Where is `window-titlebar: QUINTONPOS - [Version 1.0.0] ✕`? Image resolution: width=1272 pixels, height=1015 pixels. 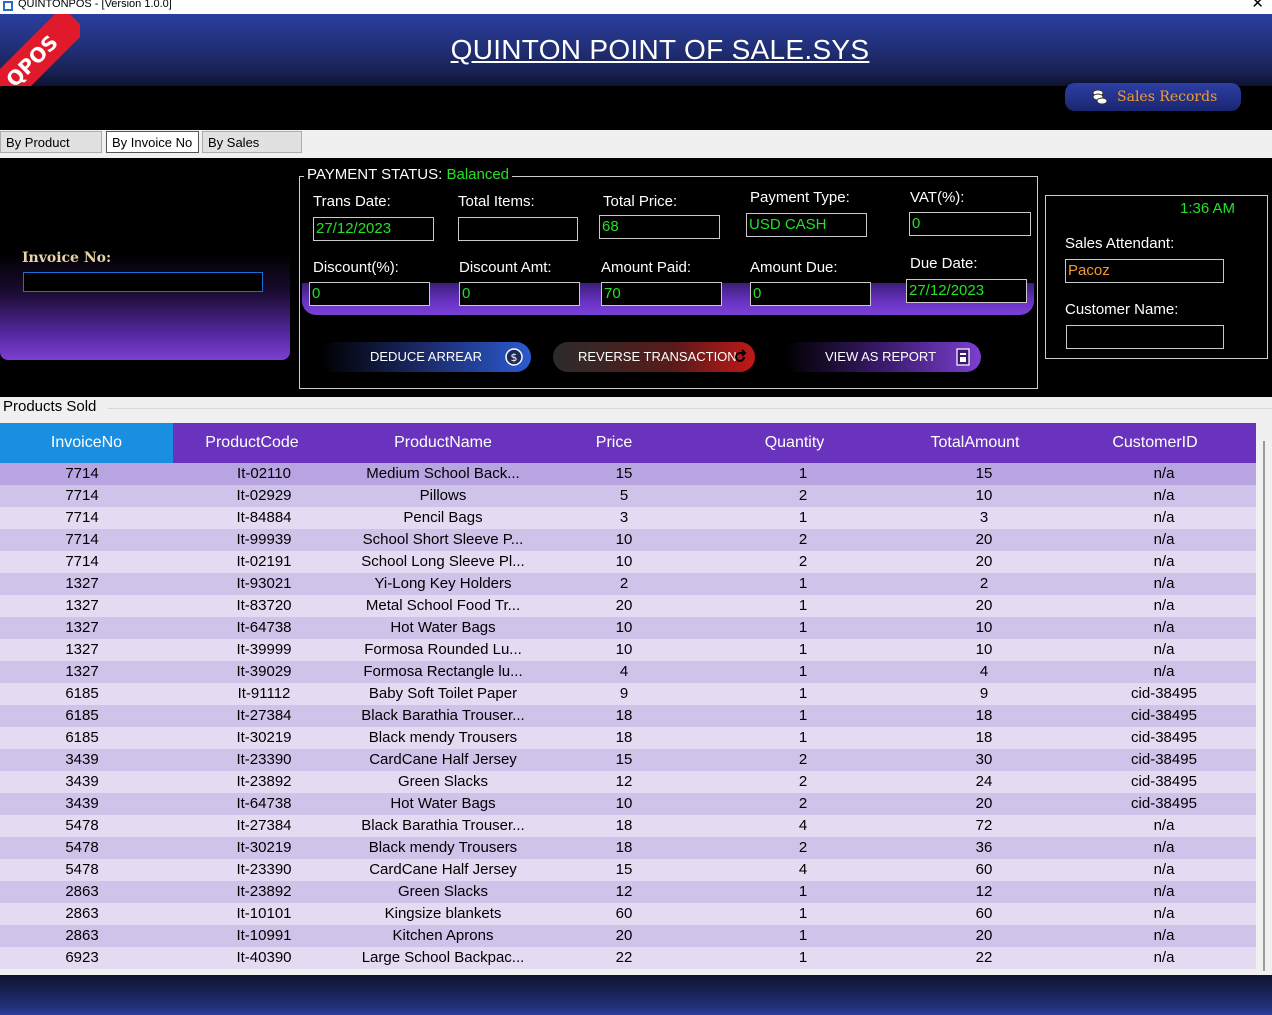
window-titlebar: QUINTONPOS - [Version 1.0.0] ✕ is located at coordinates (636, 7).